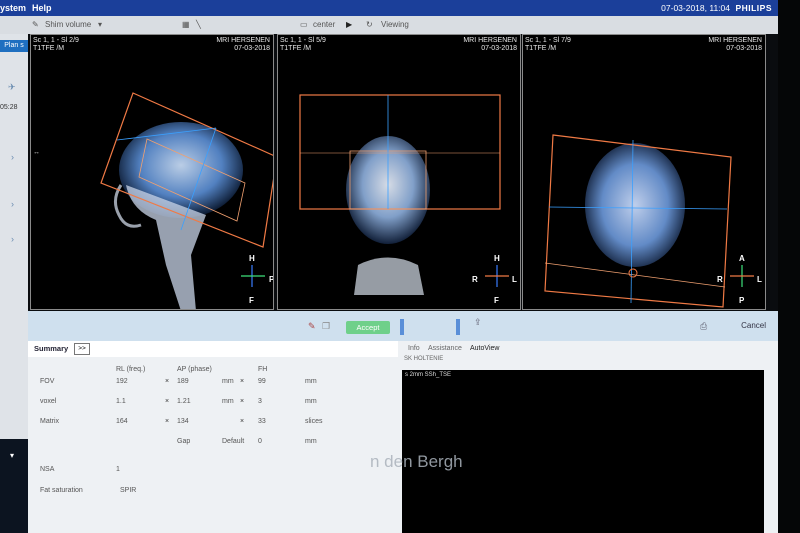 This screenshot has width=800, height=533. I want to click on matrix-rl-value: 164, so click(122, 421).